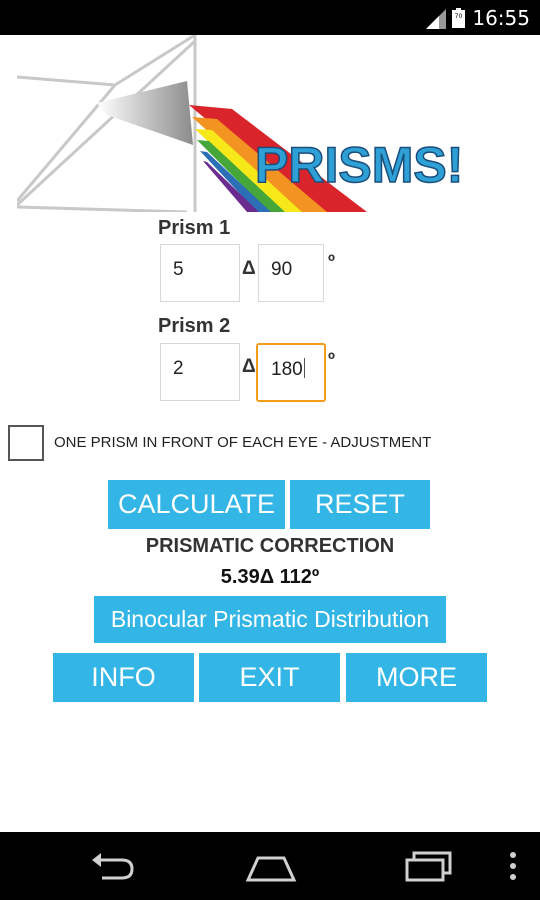 The height and width of the screenshot is (900, 540). What do you see at coordinates (287, 369) in the screenshot?
I see `prism2-angle-value: 180` at bounding box center [287, 369].